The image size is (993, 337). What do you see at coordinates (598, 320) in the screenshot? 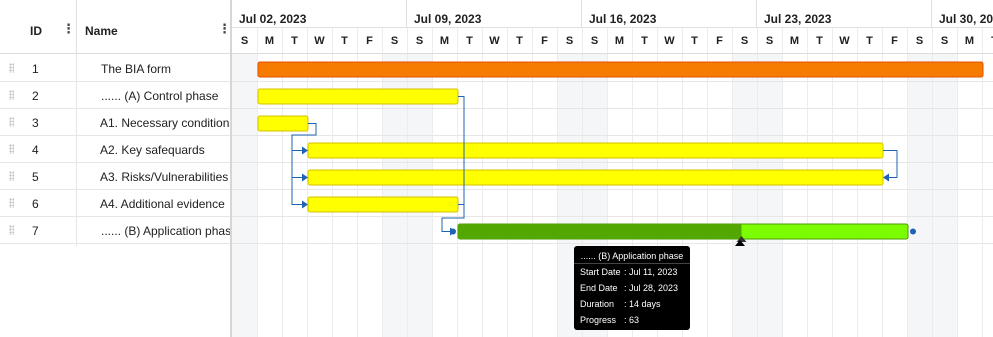
I see `tooltip-label: Progress` at bounding box center [598, 320].